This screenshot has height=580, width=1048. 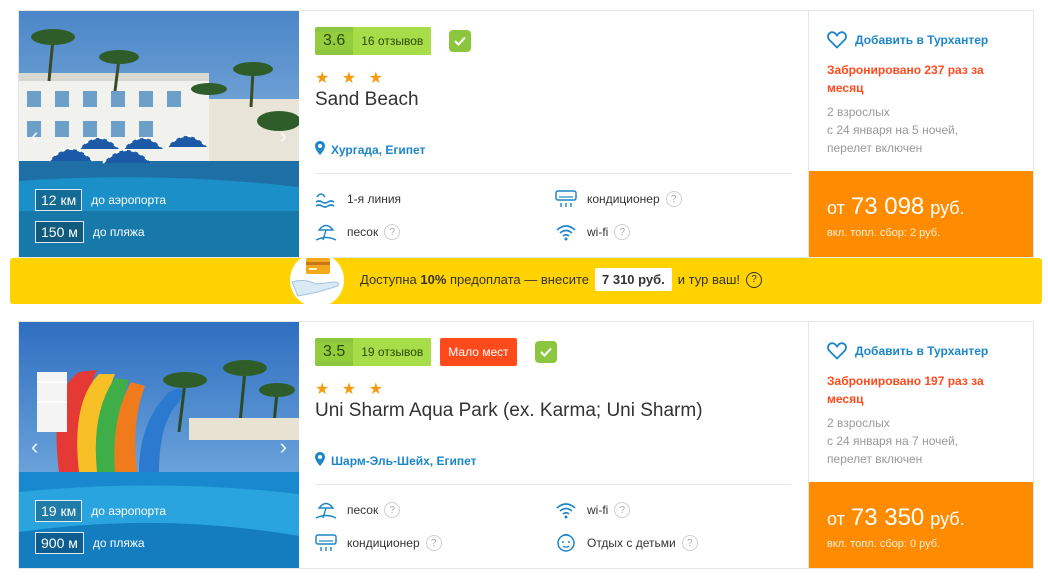 What do you see at coordinates (100, 511) in the screenshot?
I see `airport-distance: 19 км до аэропорта` at bounding box center [100, 511].